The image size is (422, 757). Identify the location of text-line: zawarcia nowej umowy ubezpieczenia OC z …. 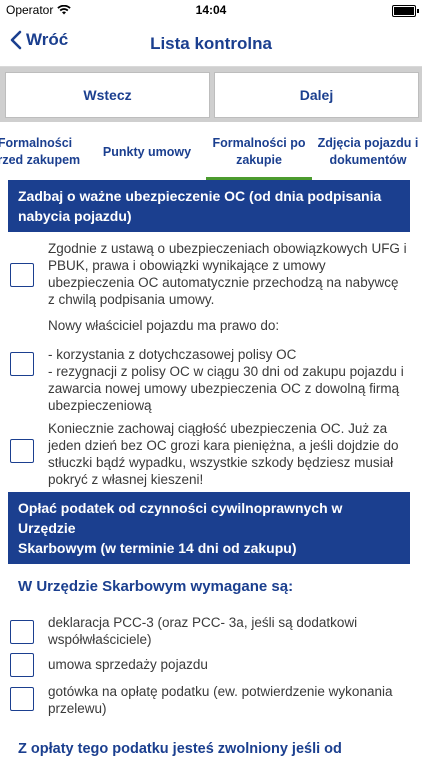
(224, 388).